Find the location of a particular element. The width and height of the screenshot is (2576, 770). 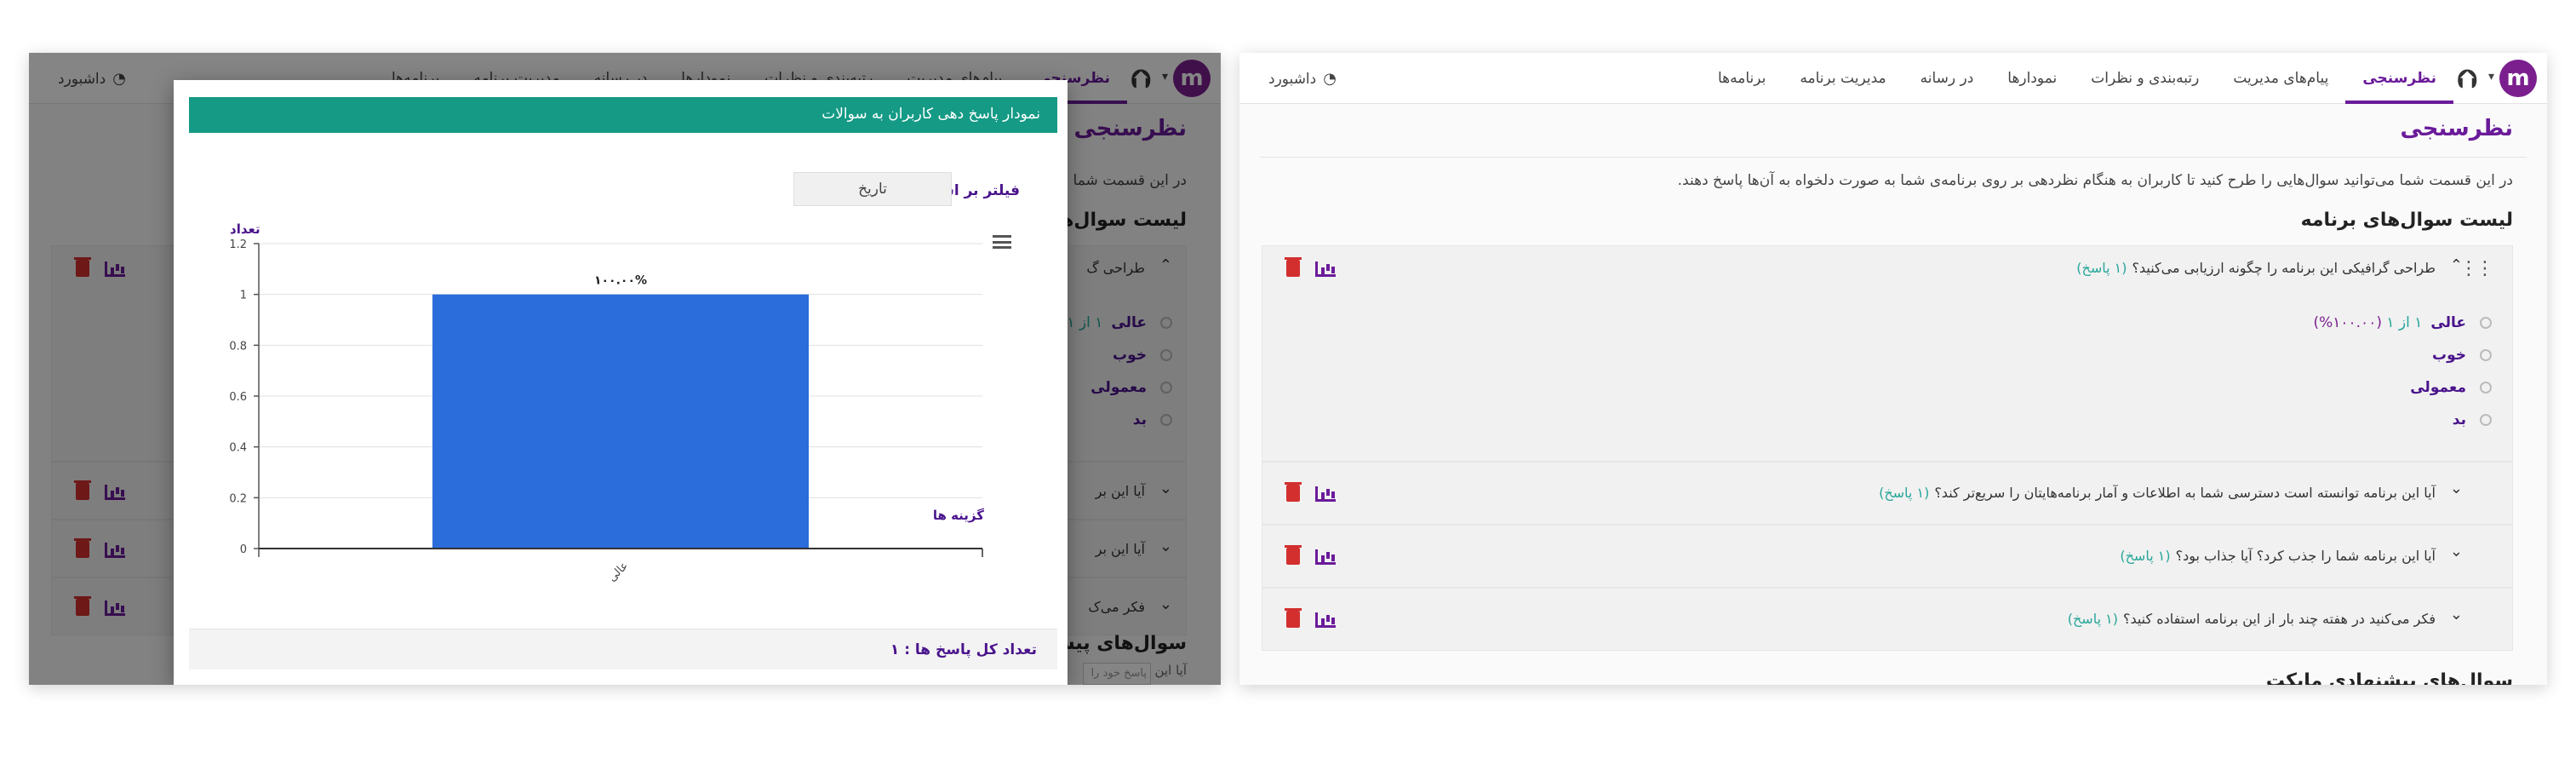

m-logo-icon: m is located at coordinates (2518, 78).